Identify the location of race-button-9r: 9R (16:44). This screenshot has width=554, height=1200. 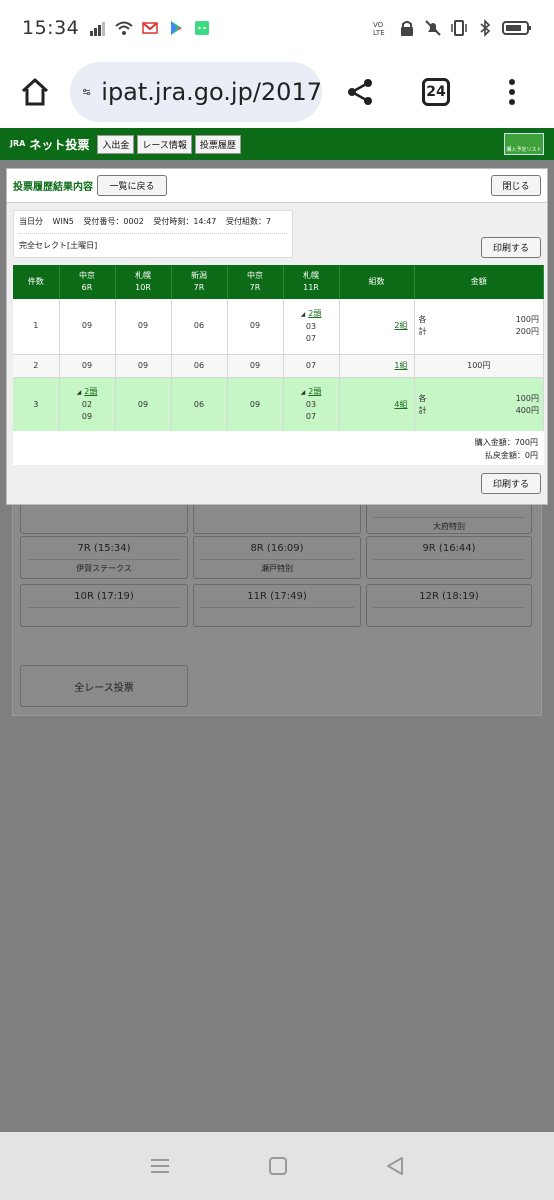
(449, 557).